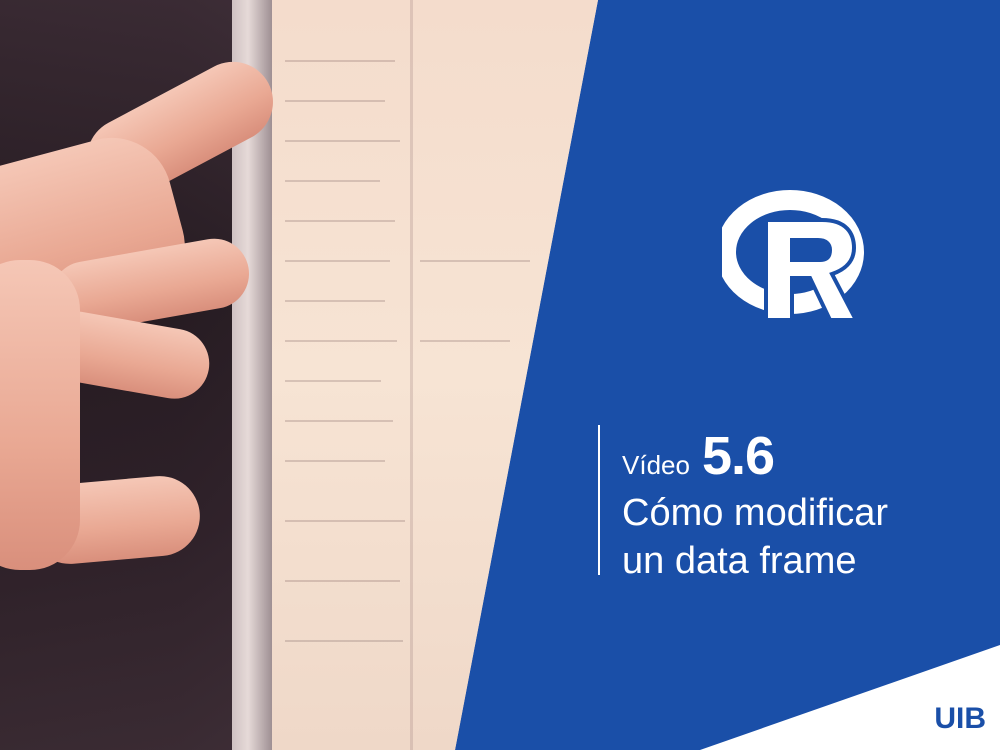 The width and height of the screenshot is (1000, 750). Describe the element at coordinates (411, 375) in the screenshot. I see `screen-column-divider` at that location.